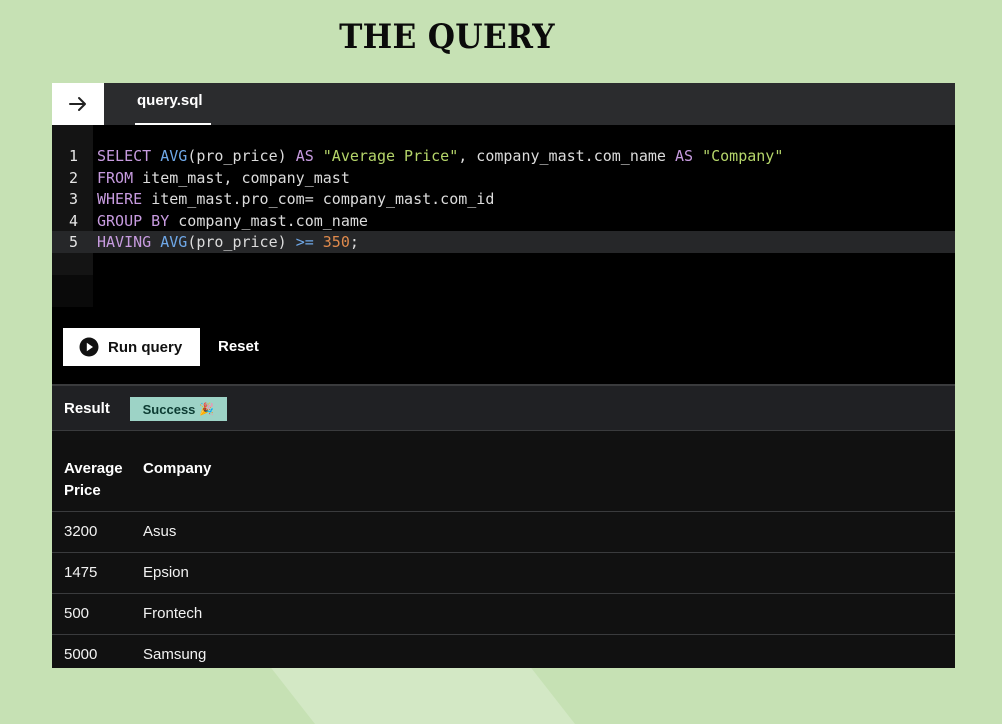  Describe the element at coordinates (145, 347) in the screenshot. I see `run-query-label: Run query` at that location.